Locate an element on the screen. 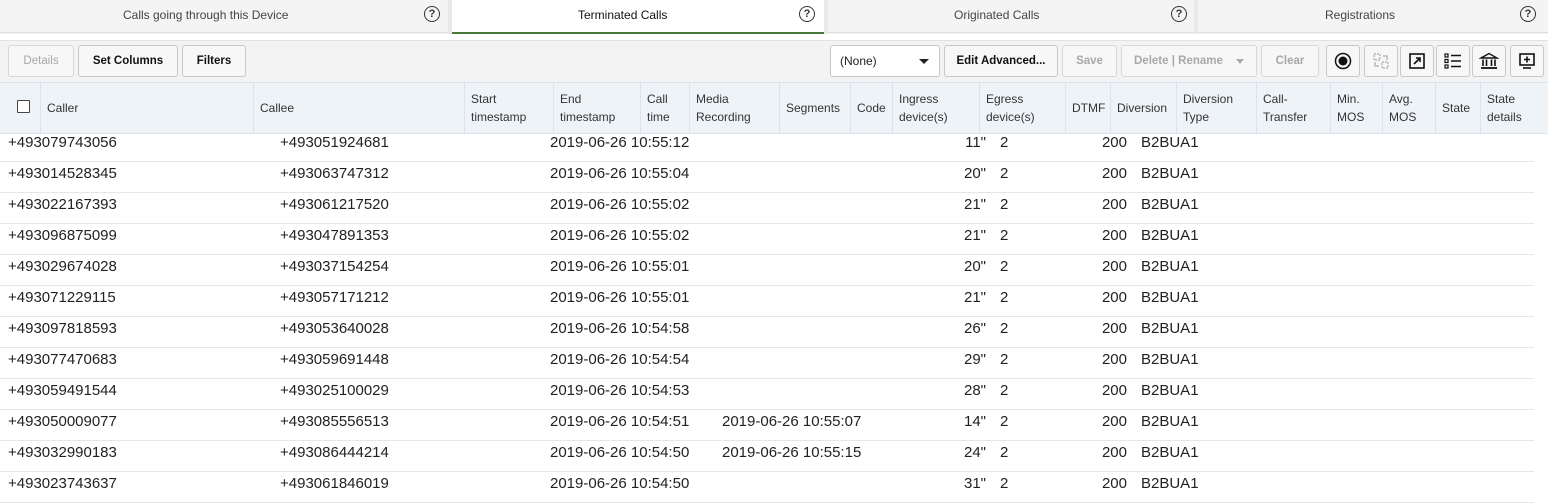 Image resolution: width=1548 pixels, height=503 pixels. cell-start-timestamp: 2019-06-26 10:54:51 is located at coordinates (620, 421).